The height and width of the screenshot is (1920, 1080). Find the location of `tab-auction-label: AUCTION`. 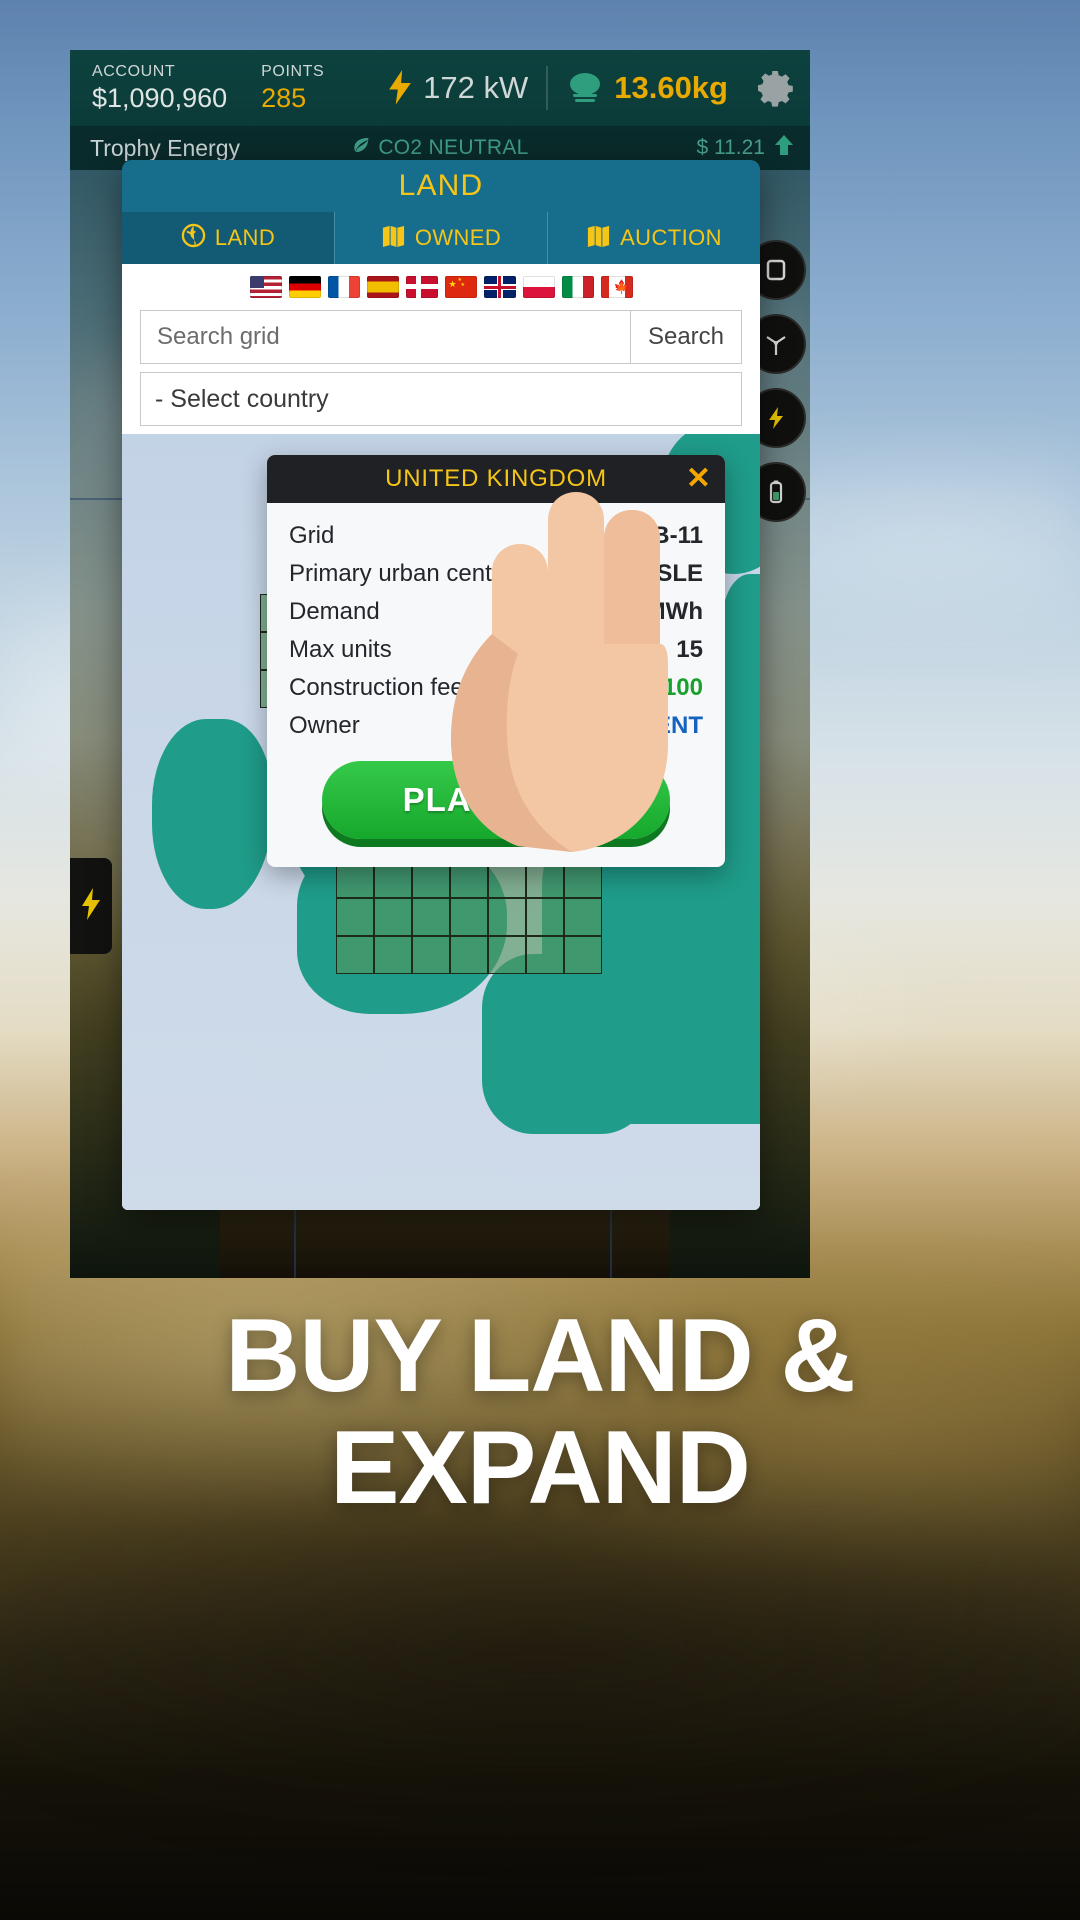

tab-auction-label: AUCTION is located at coordinates (671, 237).